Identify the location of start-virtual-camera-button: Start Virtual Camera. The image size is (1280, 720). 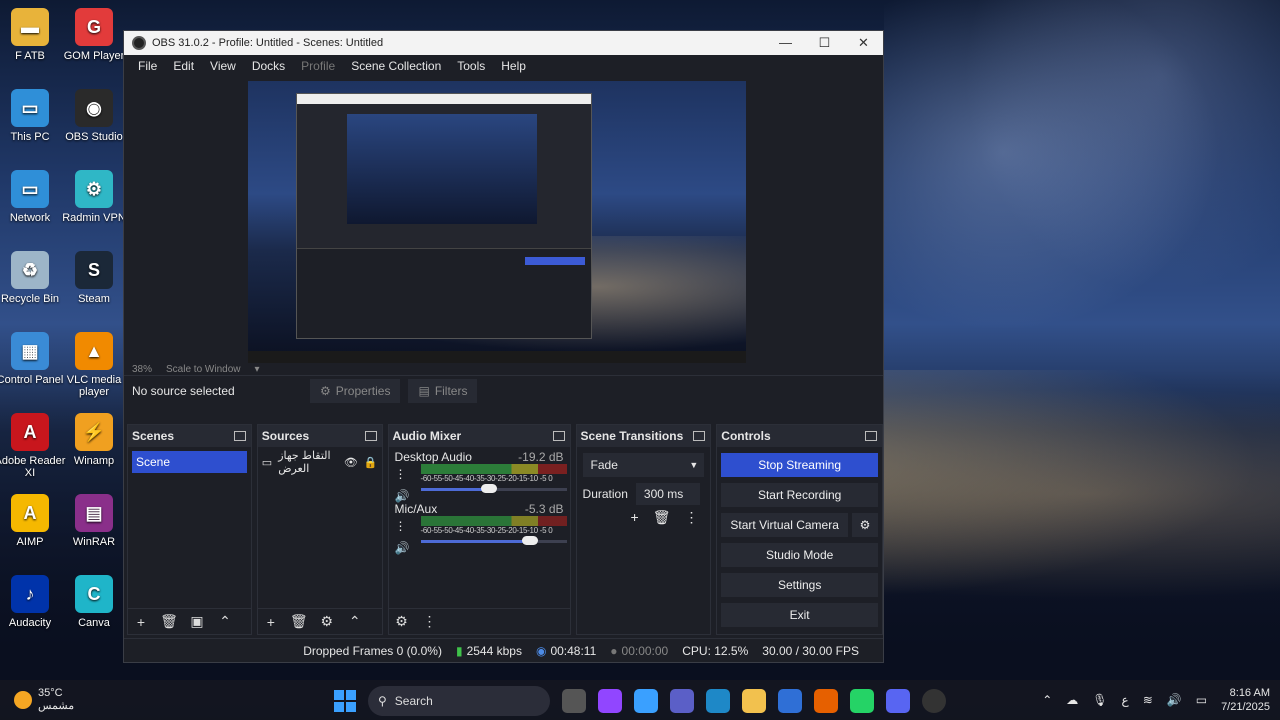
(784, 525).